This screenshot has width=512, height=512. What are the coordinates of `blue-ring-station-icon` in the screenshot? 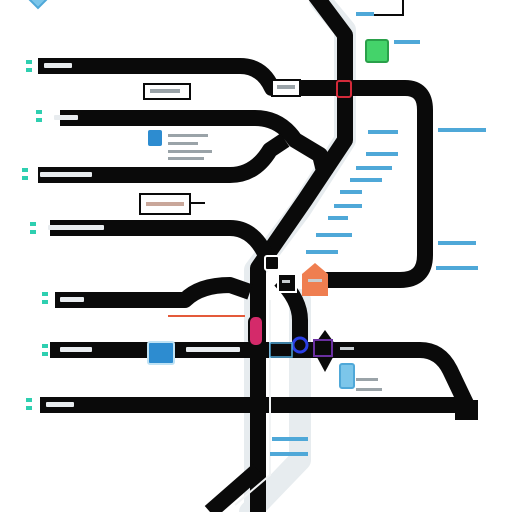 It's located at (300, 345).